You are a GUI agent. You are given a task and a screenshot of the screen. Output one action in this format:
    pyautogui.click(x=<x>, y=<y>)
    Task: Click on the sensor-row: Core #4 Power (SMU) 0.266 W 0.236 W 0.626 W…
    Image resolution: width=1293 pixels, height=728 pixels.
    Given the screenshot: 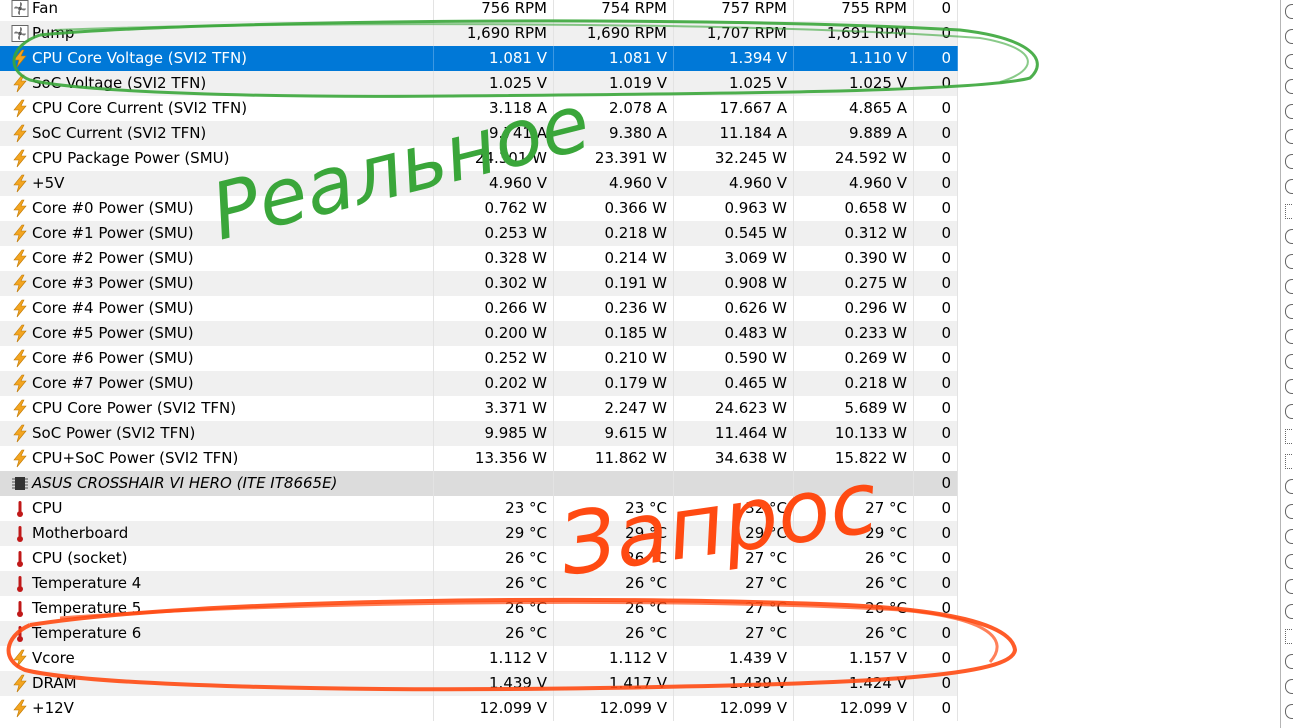 What is the action you would take?
    pyautogui.click(x=479, y=308)
    